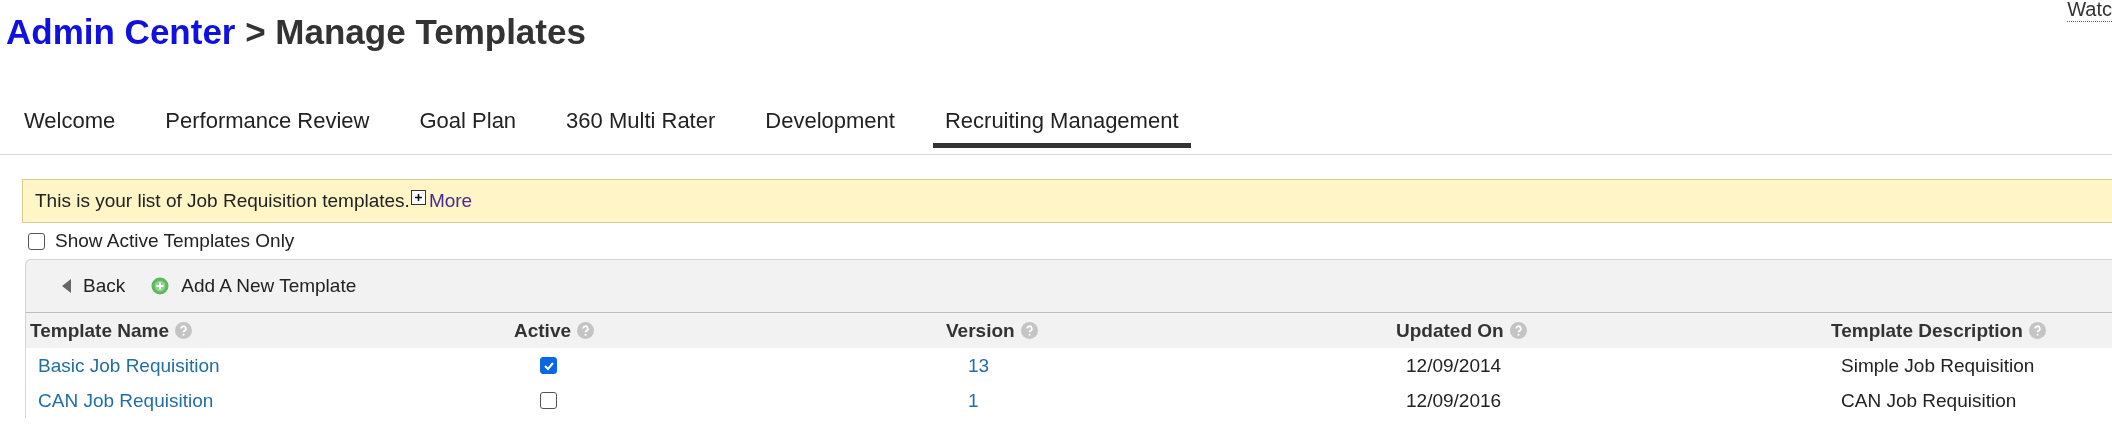 The image size is (2112, 425). I want to click on page-title: > Manage Templates, so click(415, 31).